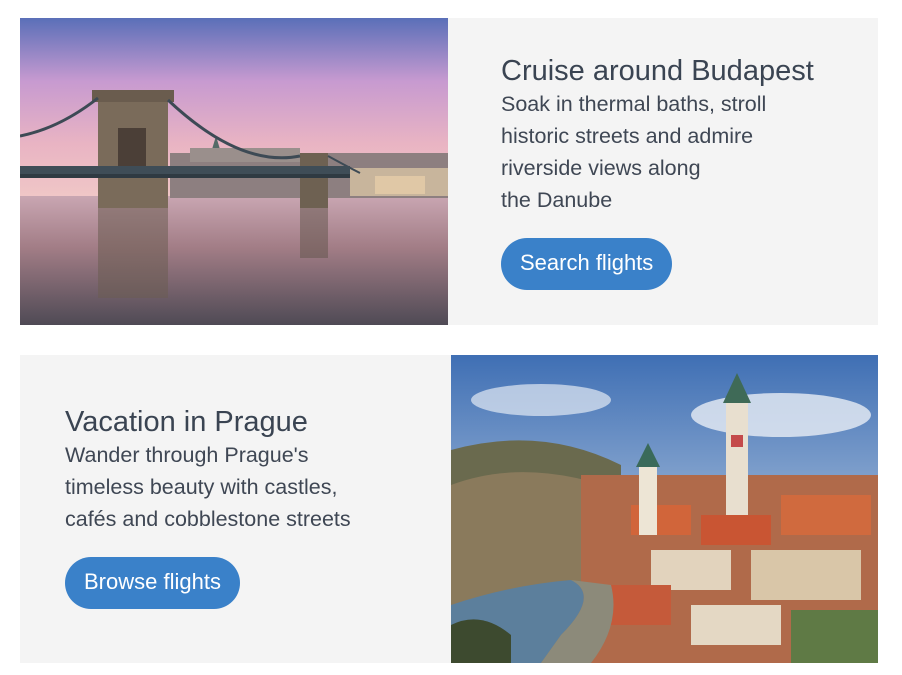 This screenshot has height=675, width=902. I want to click on budapest-title: Cruise around Budapest, so click(657, 71).